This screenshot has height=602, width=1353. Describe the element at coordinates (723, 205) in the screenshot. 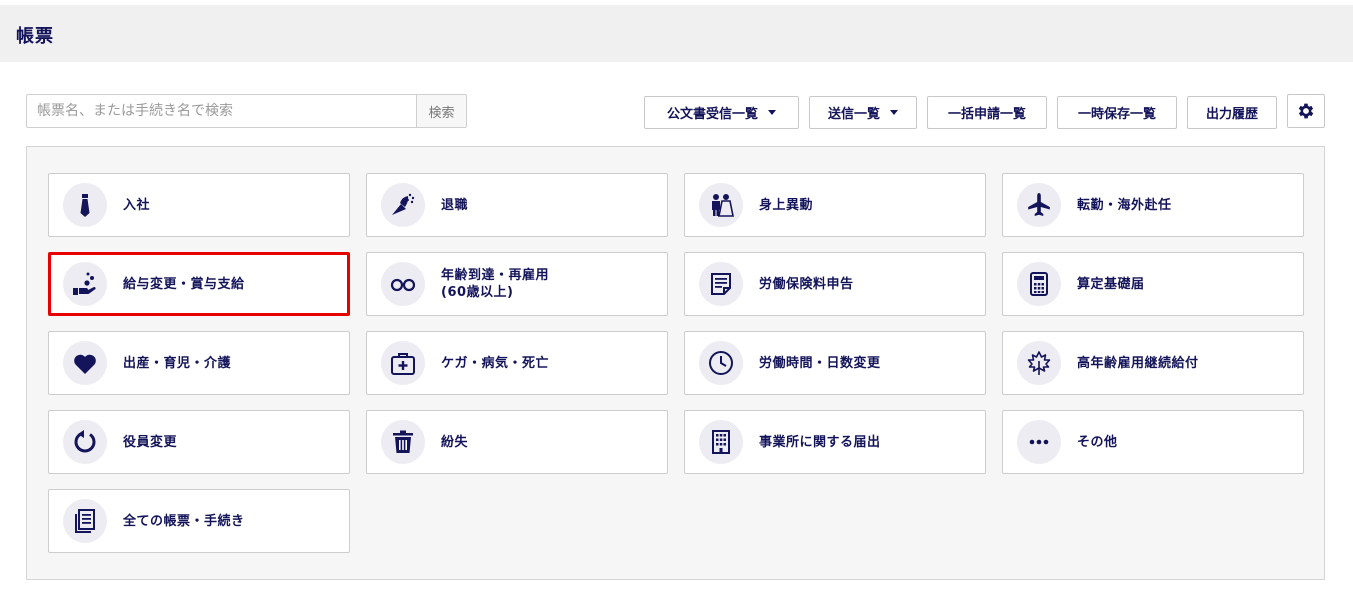

I see `wedding-couple-icon` at that location.